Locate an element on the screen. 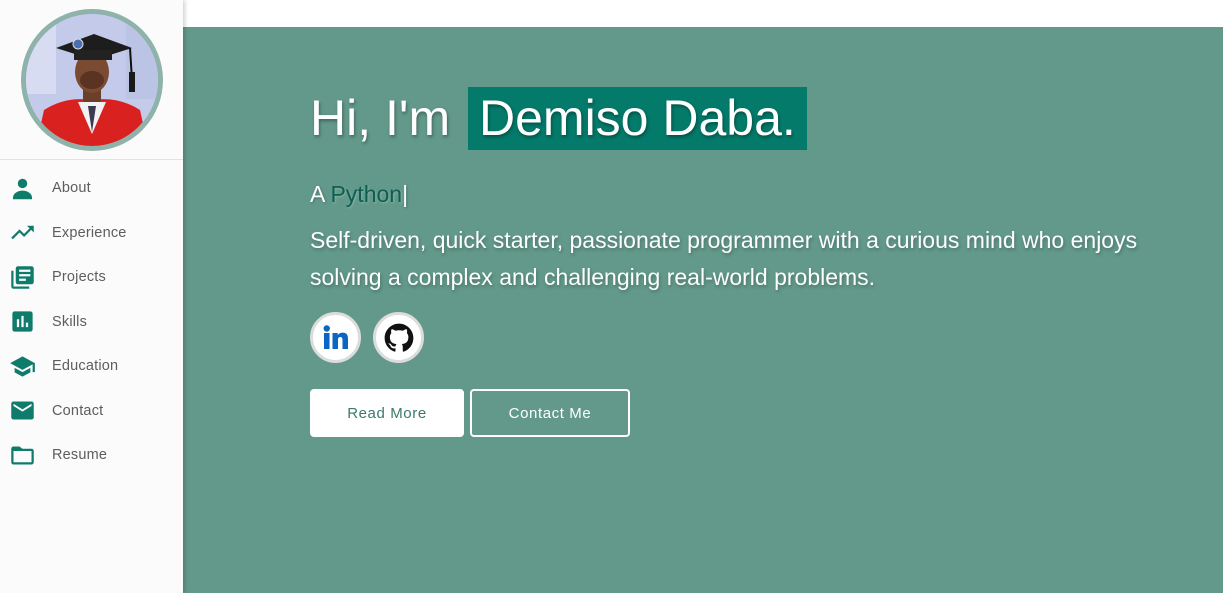  linkedin-icon is located at coordinates (335, 336).